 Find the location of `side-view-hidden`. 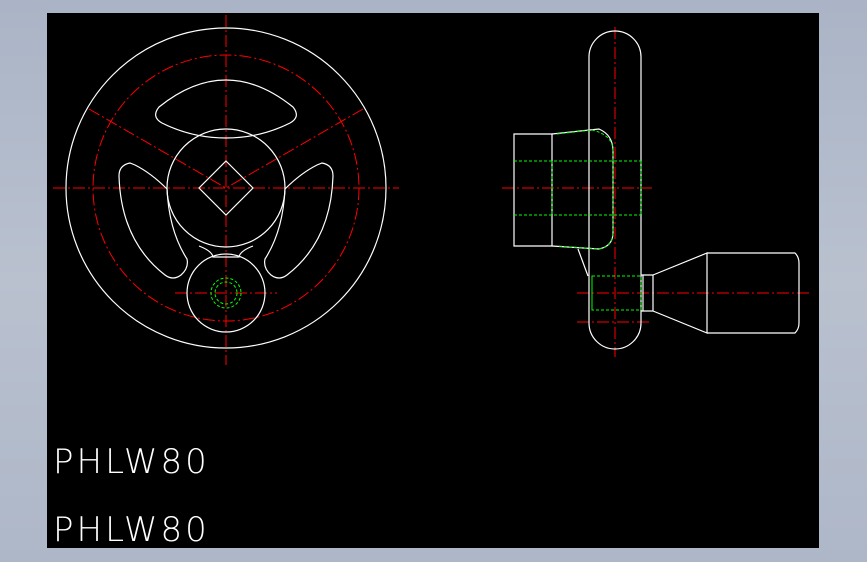

side-view-hidden is located at coordinates (578, 220).